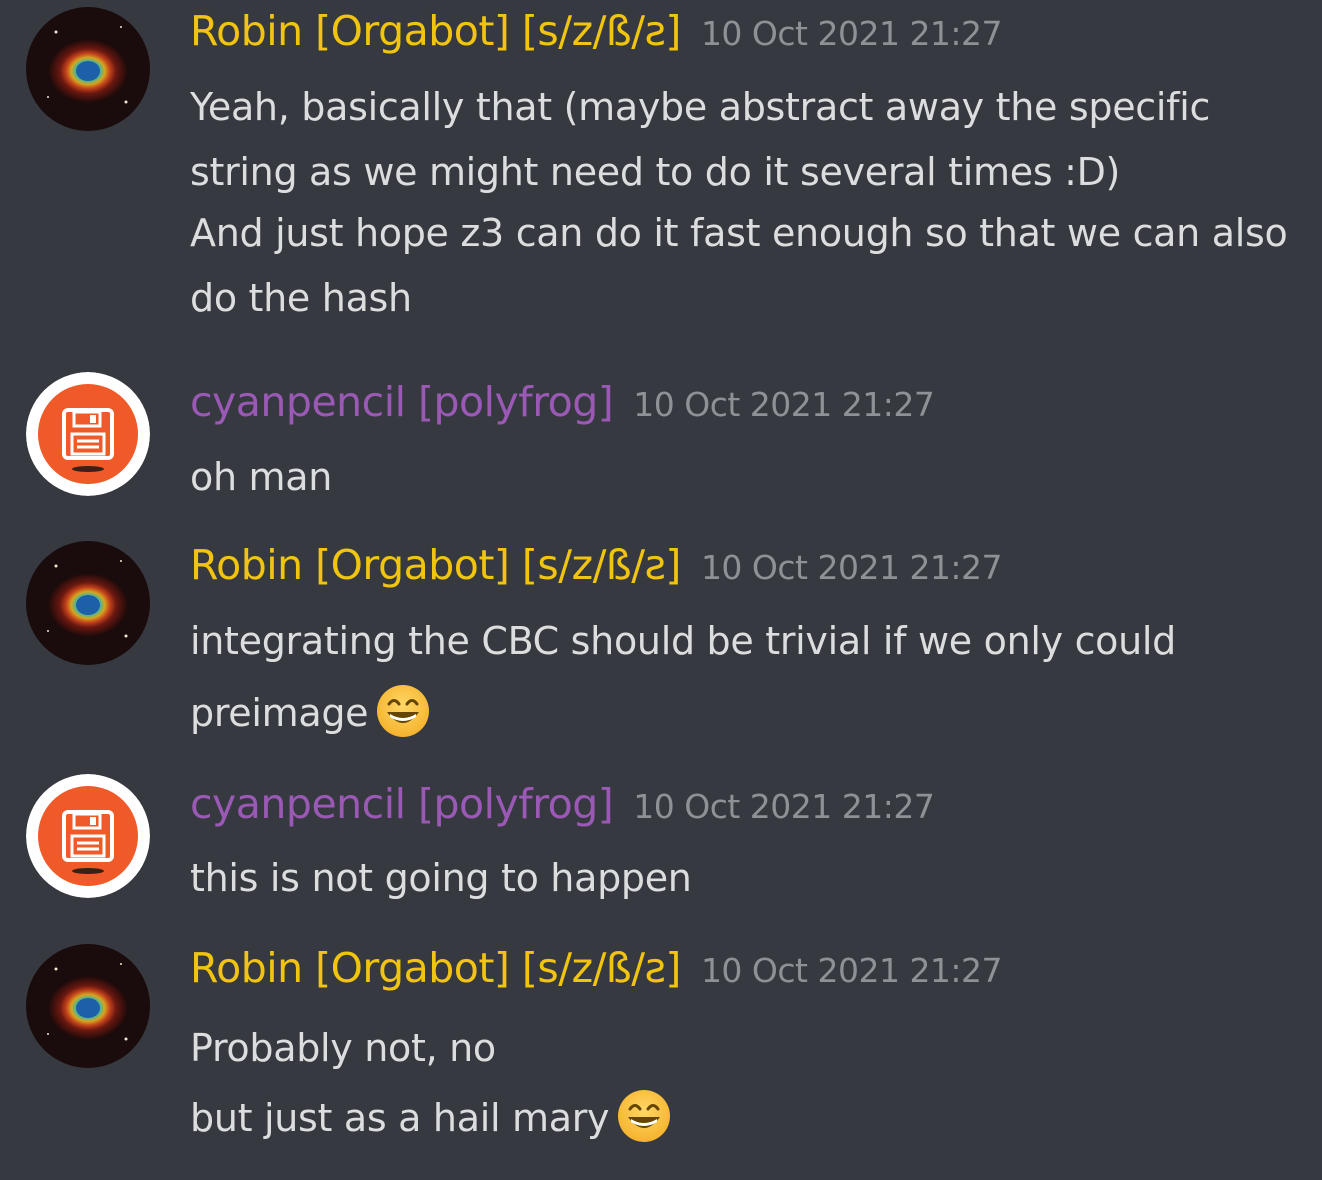  What do you see at coordinates (441, 878) in the screenshot?
I see `message-line: this is not going to happen` at bounding box center [441, 878].